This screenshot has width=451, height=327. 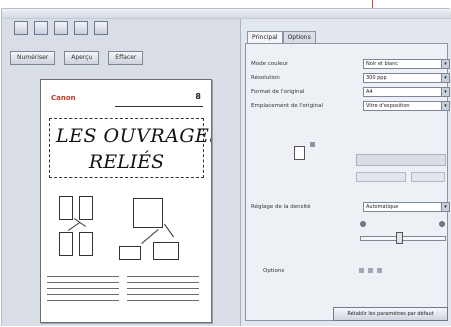 I want to click on preview-button: Aperçu, so click(x=82, y=58).